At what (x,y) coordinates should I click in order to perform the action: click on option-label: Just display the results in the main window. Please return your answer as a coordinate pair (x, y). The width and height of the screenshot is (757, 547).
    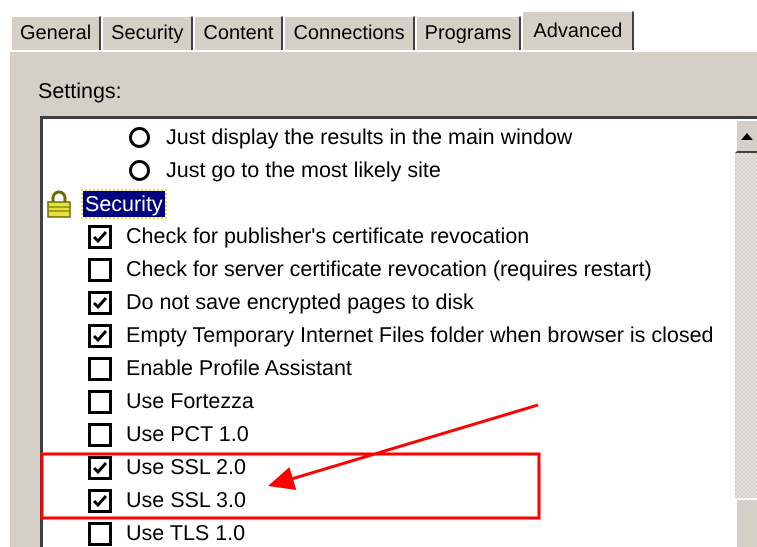
    Looking at the image, I should click on (369, 137).